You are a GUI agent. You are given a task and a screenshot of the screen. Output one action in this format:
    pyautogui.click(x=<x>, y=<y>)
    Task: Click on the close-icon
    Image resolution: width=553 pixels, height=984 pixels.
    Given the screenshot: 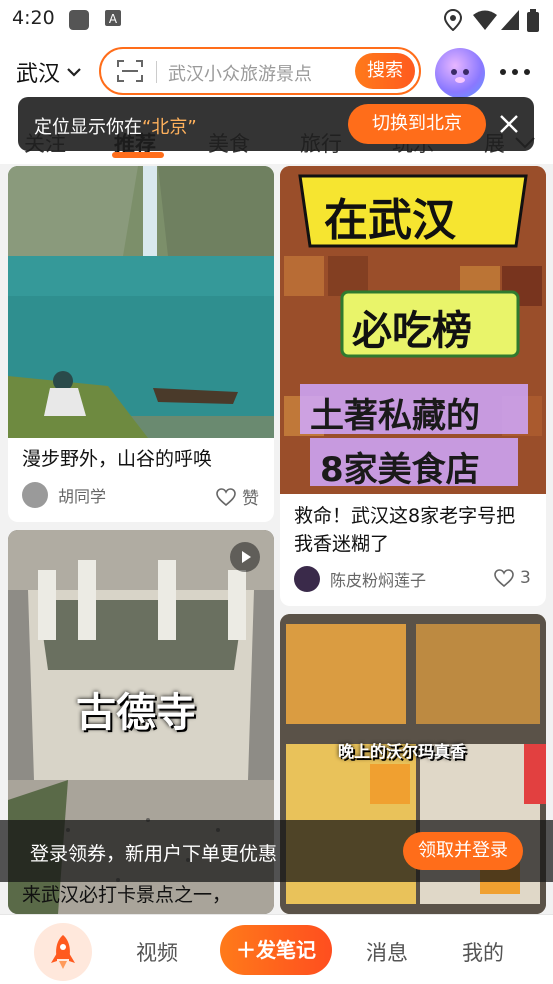 What is the action you would take?
    pyautogui.click(x=509, y=124)
    